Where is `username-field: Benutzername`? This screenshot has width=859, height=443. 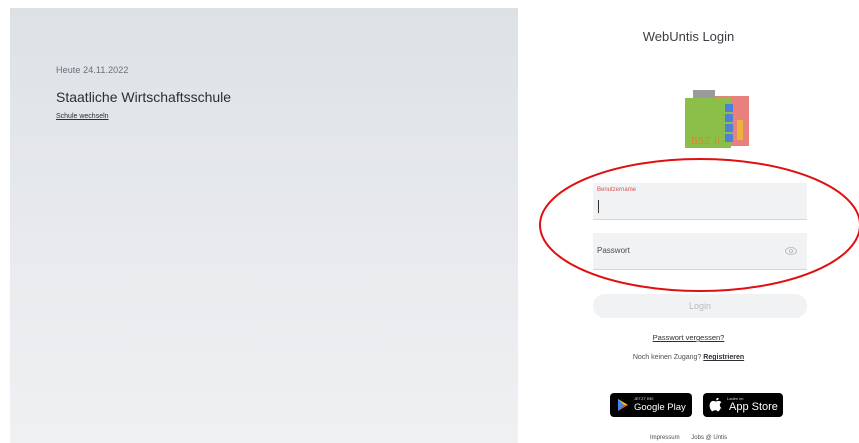
username-field: Benutzername is located at coordinates (700, 201).